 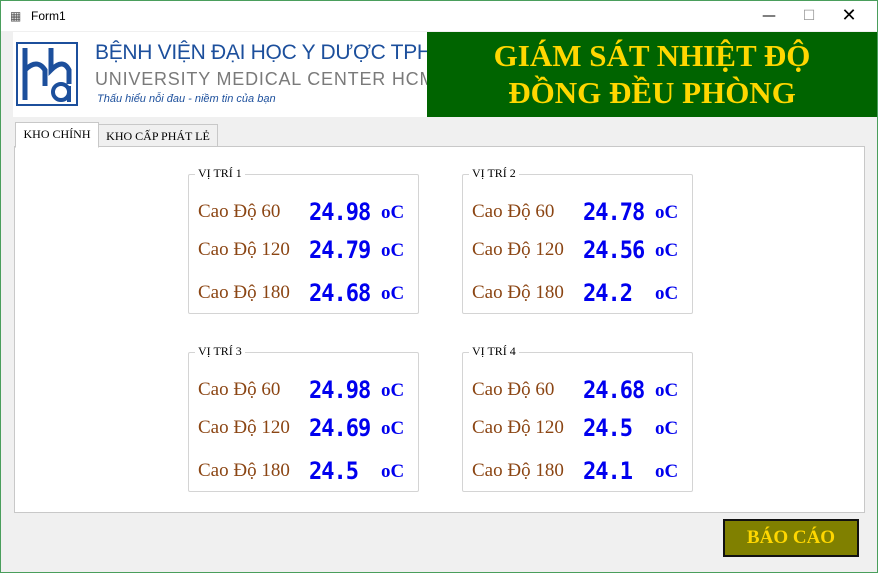 What do you see at coordinates (652, 92) in the screenshot?
I see `header-title-line2: ĐỒNG ĐỀU PHÒNG` at bounding box center [652, 92].